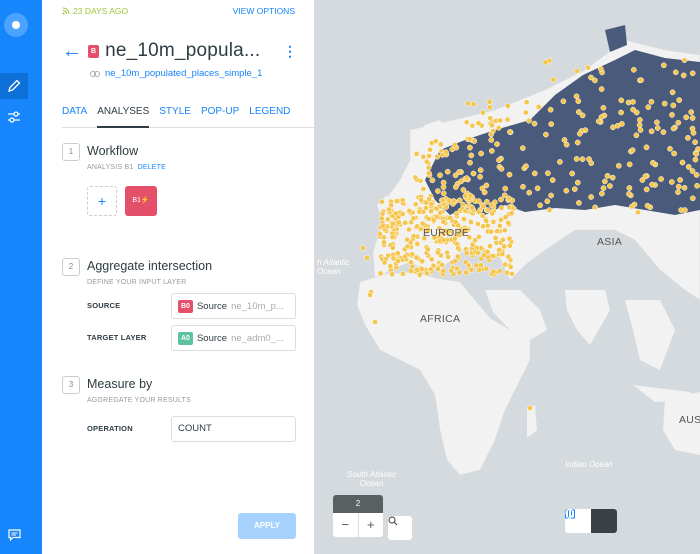  Describe the element at coordinates (220, 116) in the screenshot. I see `tab-pop-up: POP-UP` at that location.